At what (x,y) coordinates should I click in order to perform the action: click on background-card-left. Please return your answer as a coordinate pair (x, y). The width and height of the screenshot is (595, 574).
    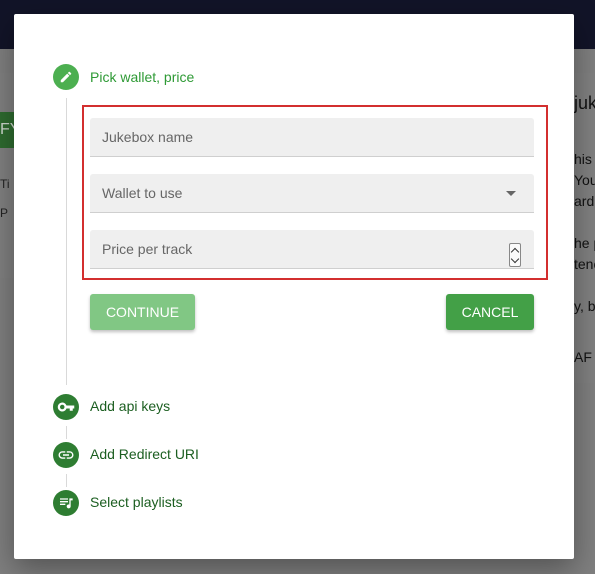
    Looking at the image, I should click on (7, 175).